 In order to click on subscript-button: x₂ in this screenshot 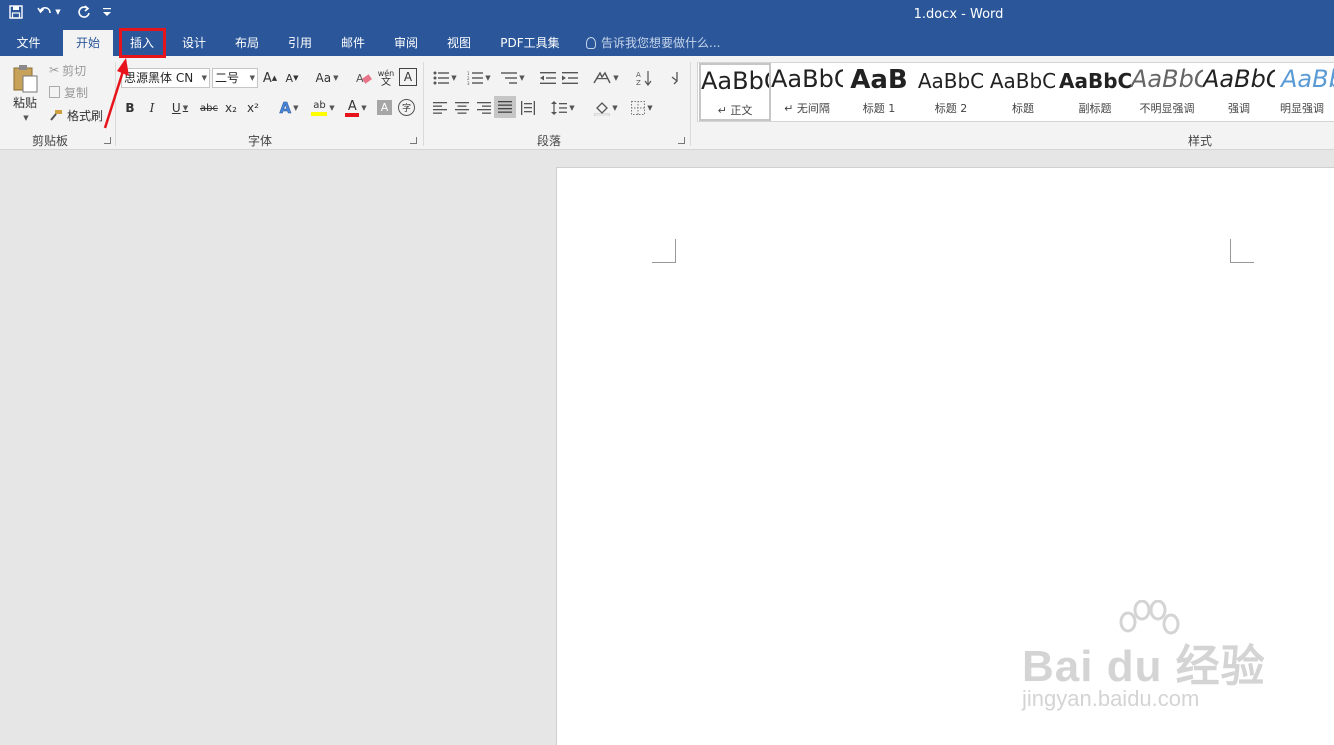, I will do `click(231, 108)`.